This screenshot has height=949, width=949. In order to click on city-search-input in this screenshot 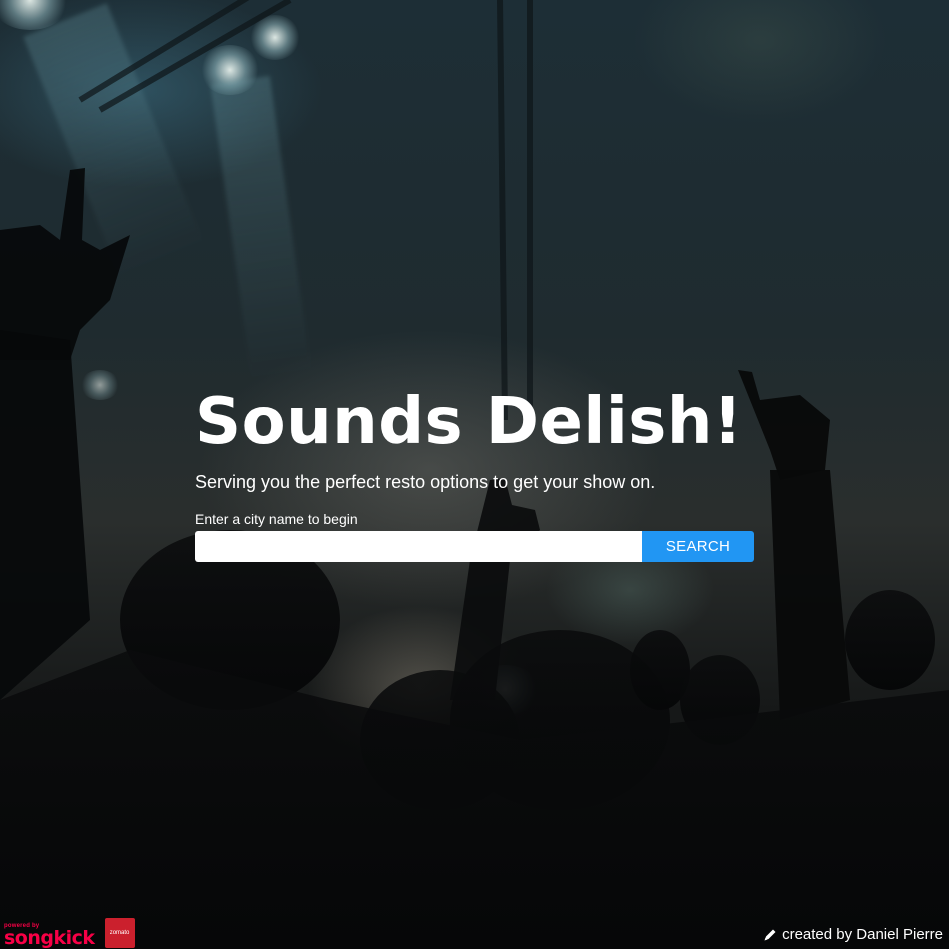, I will do `click(418, 546)`.